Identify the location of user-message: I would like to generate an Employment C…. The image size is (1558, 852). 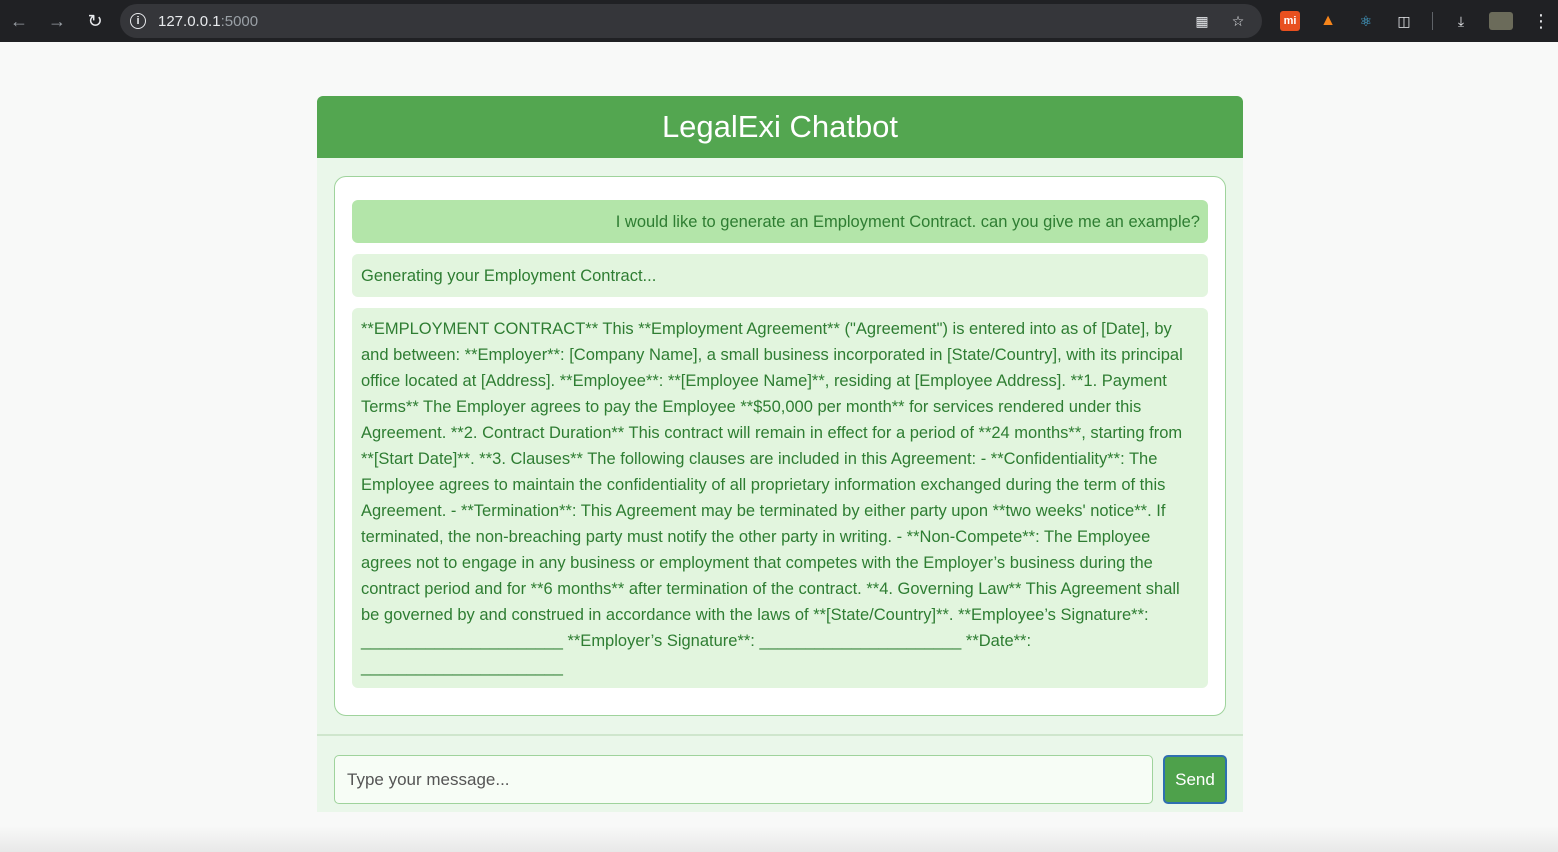
(780, 221).